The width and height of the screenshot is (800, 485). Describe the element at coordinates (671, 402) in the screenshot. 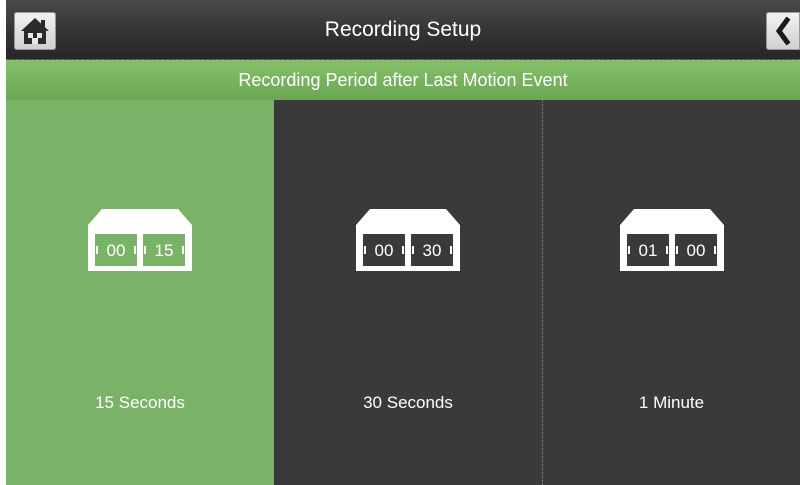

I see `option-label: 1 Minute` at that location.